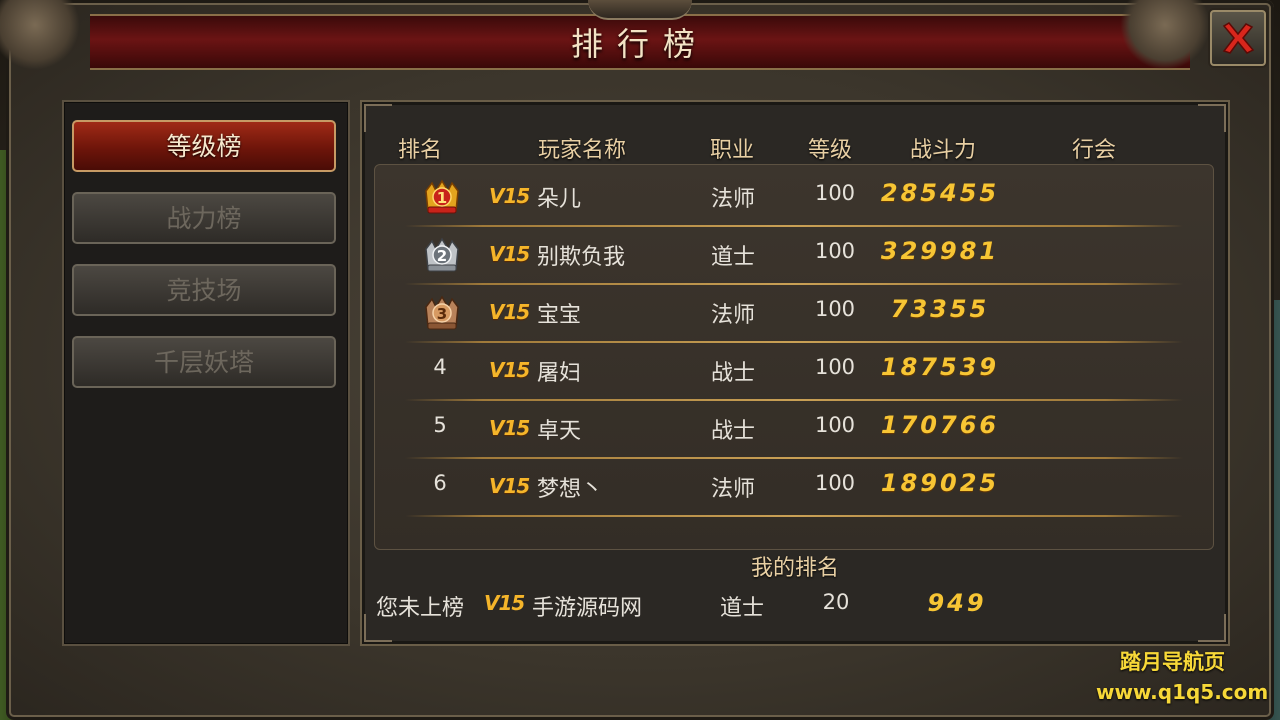  I want to click on player-power: 189025, so click(940, 483).